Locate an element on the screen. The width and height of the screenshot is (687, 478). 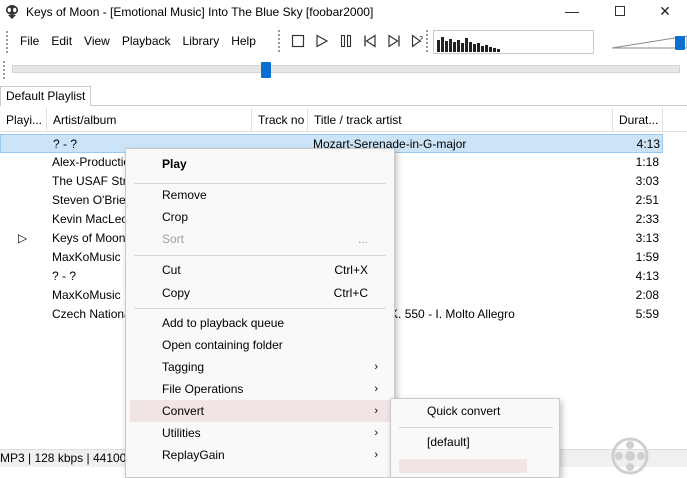
foobar-logo-icon is located at coordinates (630, 456).